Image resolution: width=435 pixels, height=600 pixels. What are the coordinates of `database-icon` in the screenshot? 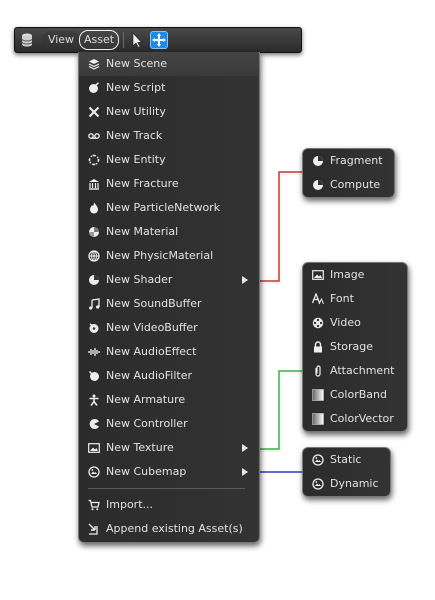 It's located at (27, 40).